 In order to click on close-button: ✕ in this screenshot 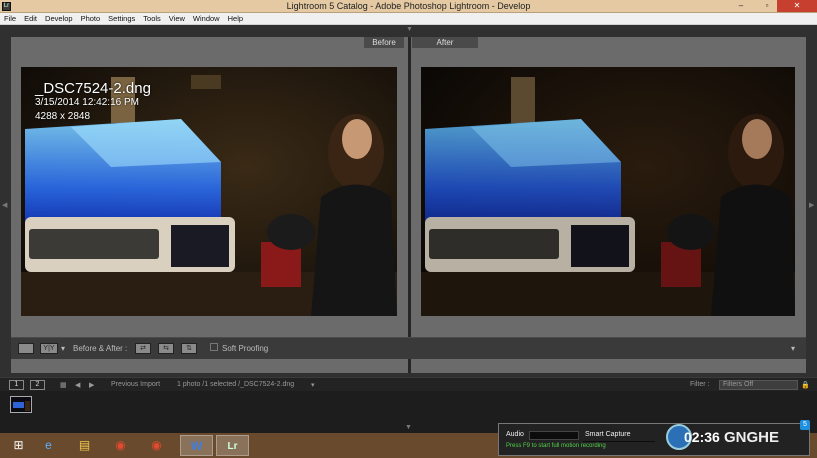, I will do `click(797, 6)`.